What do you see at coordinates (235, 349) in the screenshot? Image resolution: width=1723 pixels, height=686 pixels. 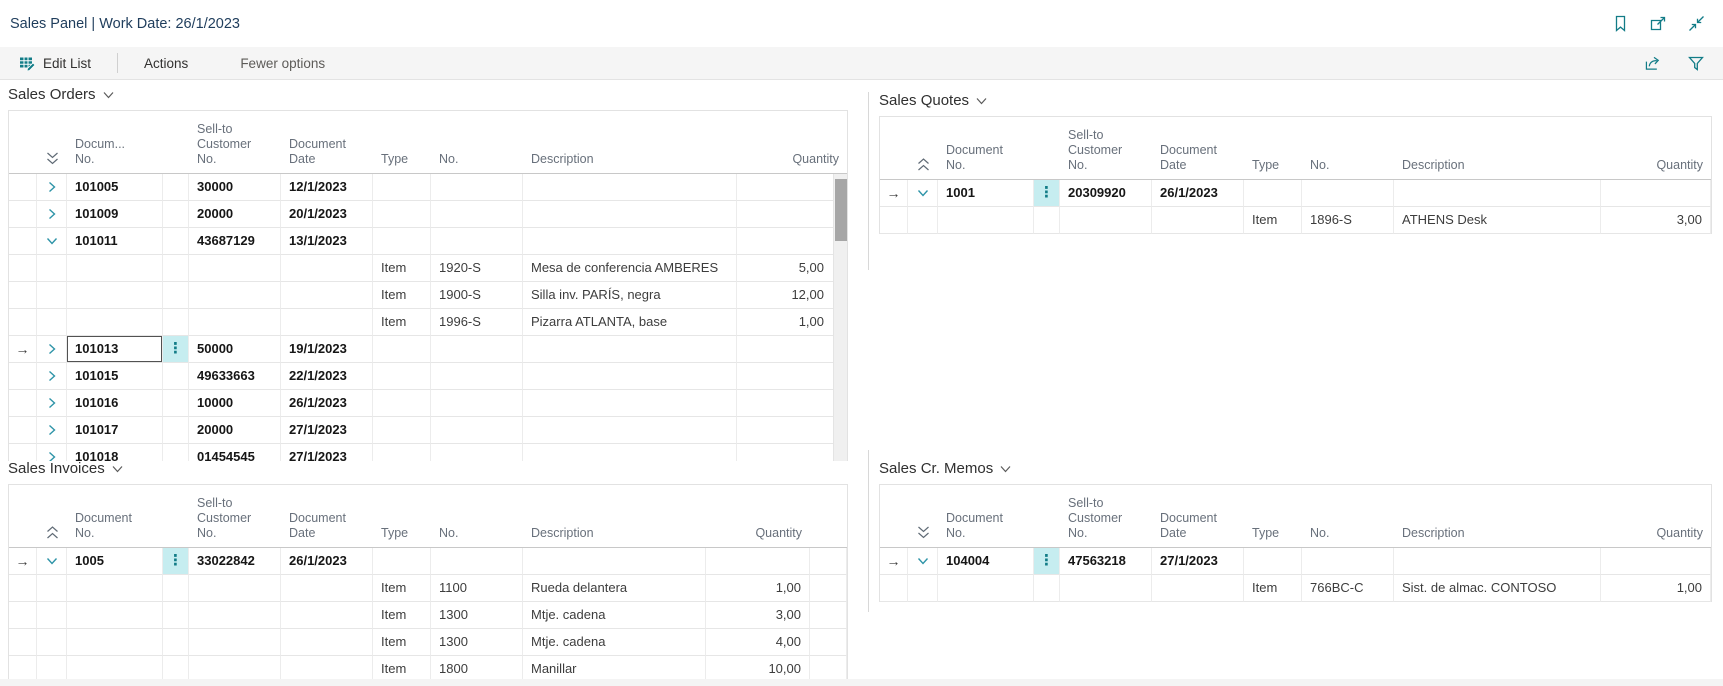 I see `sell-to-customer-cell: 50000` at bounding box center [235, 349].